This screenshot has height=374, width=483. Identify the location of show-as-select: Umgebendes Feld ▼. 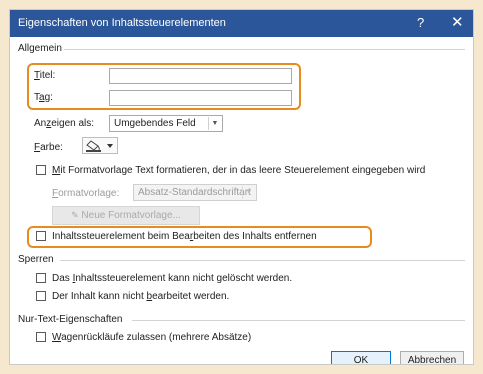
(166, 123).